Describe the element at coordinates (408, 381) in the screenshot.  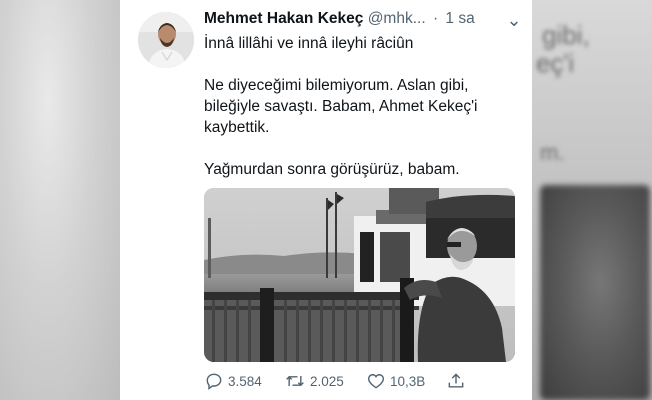
I see `like-count: 10,3B` at that location.